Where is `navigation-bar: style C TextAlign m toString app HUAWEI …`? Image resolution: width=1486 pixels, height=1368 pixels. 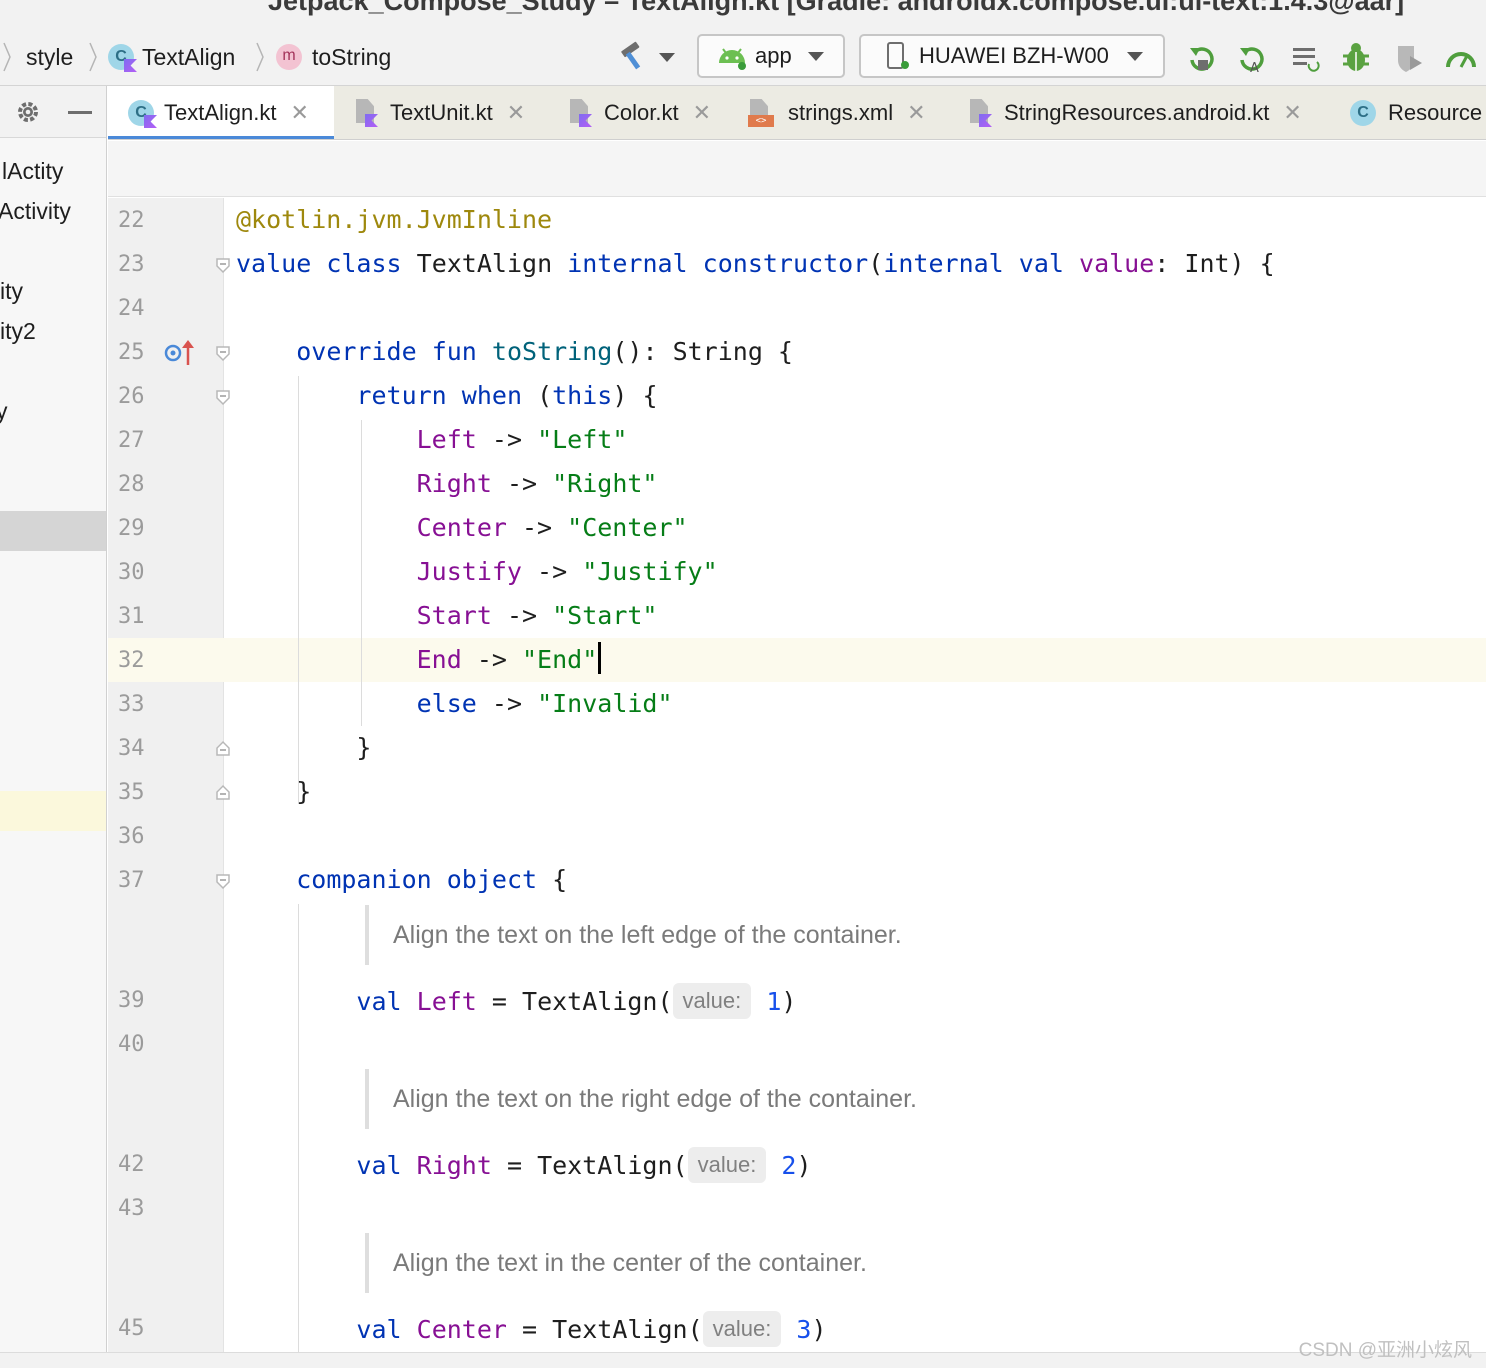
navigation-bar: style C TextAlign m toString app HUAWEI … is located at coordinates (743, 57).